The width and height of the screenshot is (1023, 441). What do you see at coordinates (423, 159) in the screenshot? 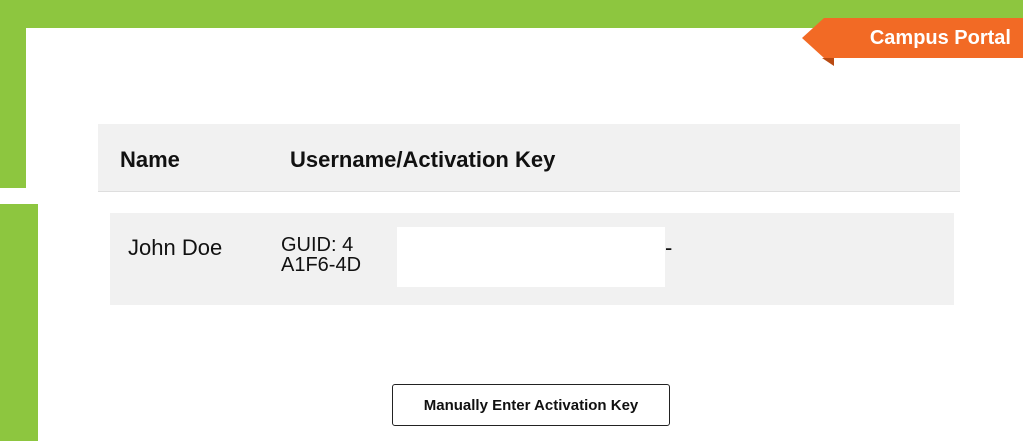
I see `column-header-activation-key: Username/Activation Key` at bounding box center [423, 159].